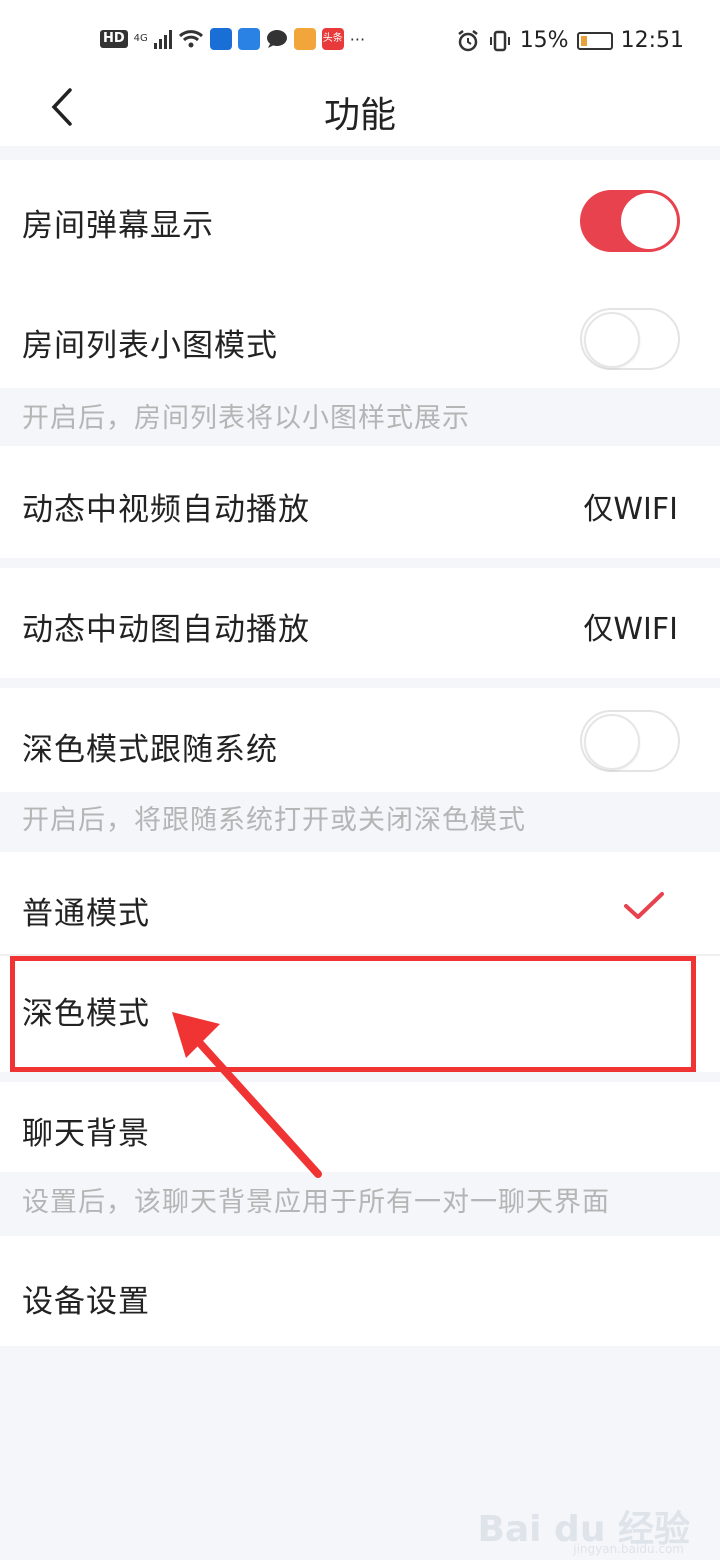 Image resolution: width=720 pixels, height=1560 pixels. I want to click on setting-label: 动态中动图自动播放, so click(166, 630).